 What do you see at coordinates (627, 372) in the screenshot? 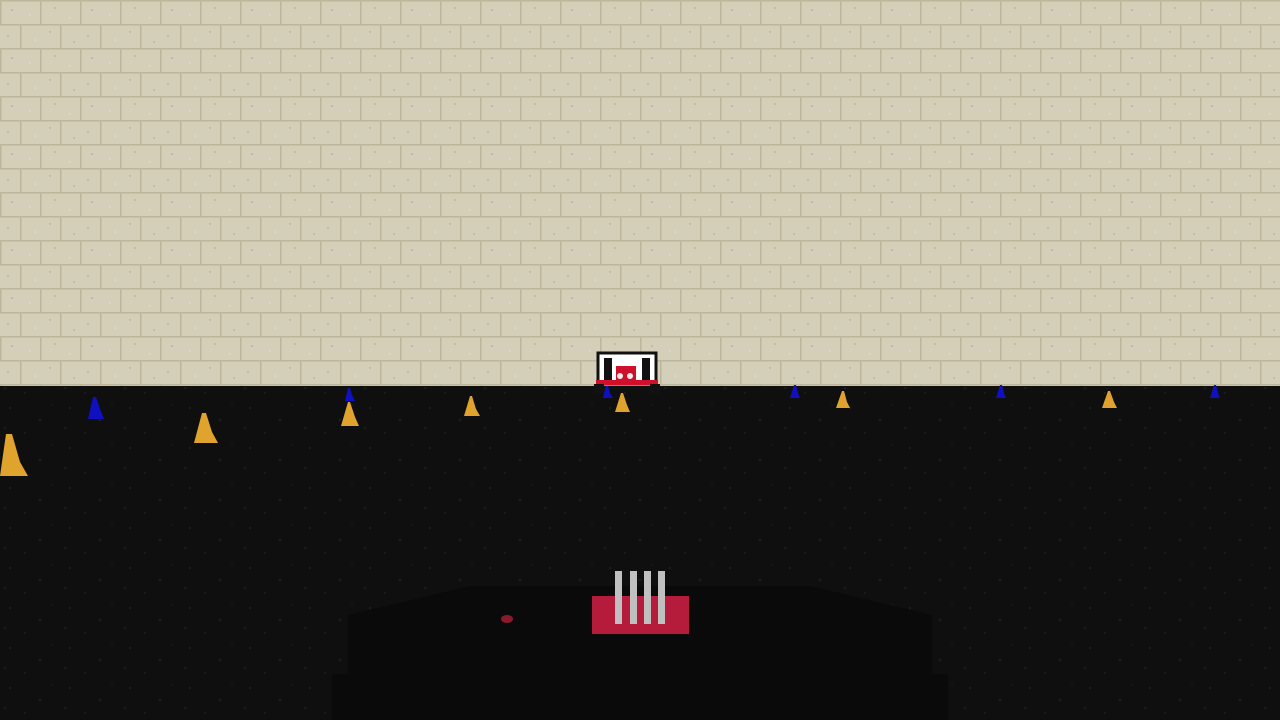
I see `opponent-robot` at bounding box center [627, 372].